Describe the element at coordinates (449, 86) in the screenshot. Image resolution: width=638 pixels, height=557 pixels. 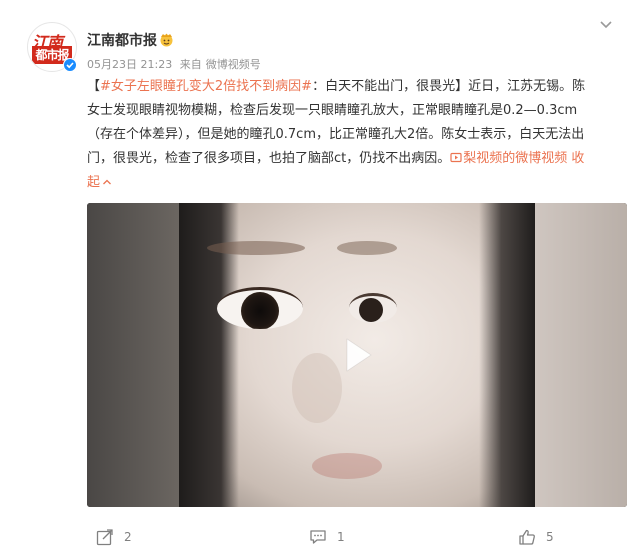
I see `post-text-segment: ：白天不能出门，很畏光】近日，江苏无锡。陈` at that location.